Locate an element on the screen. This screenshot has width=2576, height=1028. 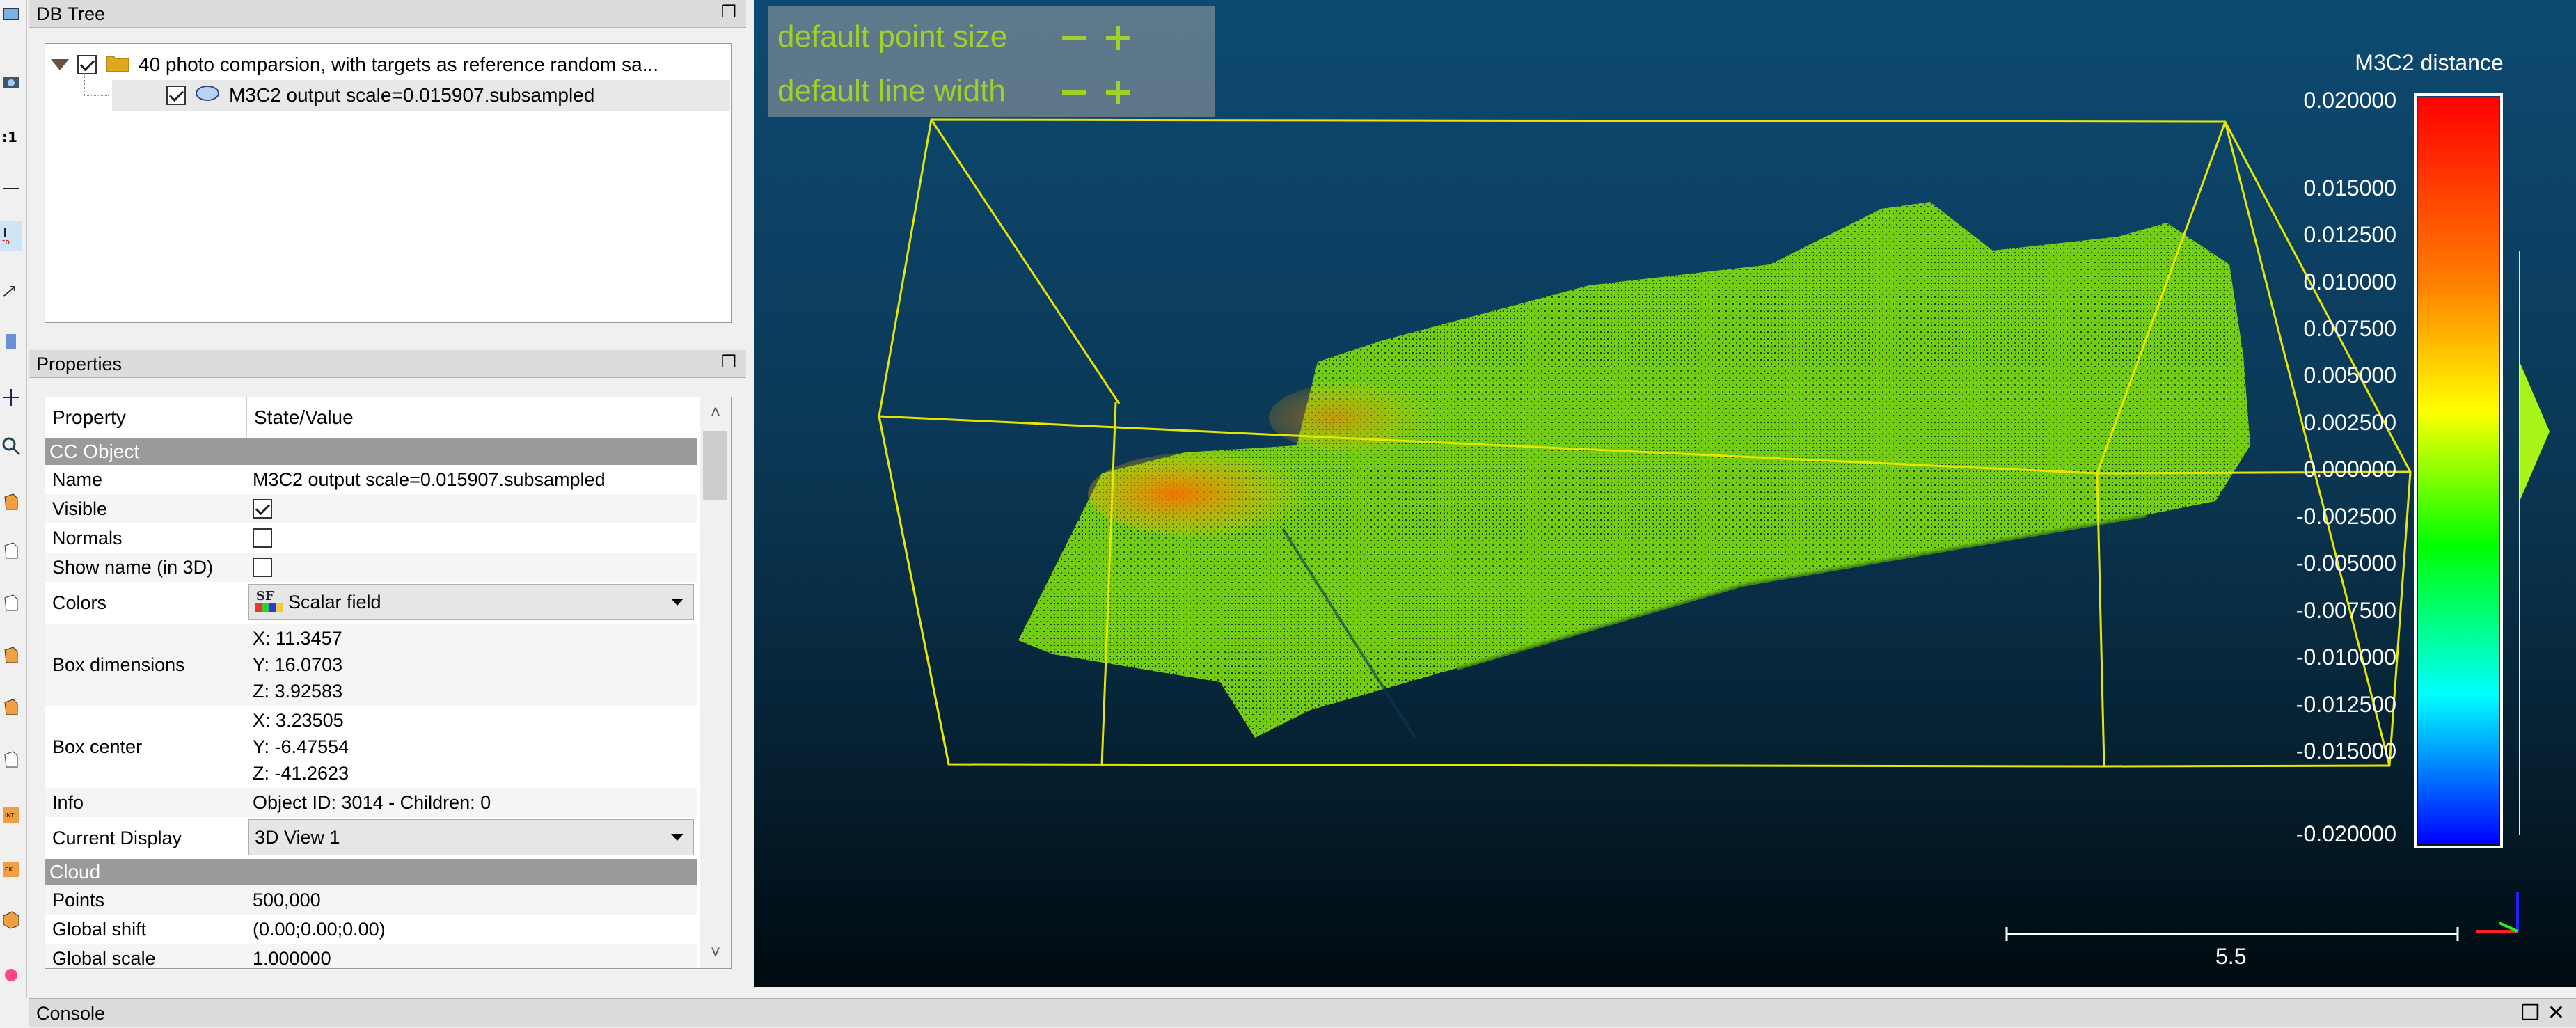
scalar-tick: -0.005000 is located at coordinates (2346, 563).